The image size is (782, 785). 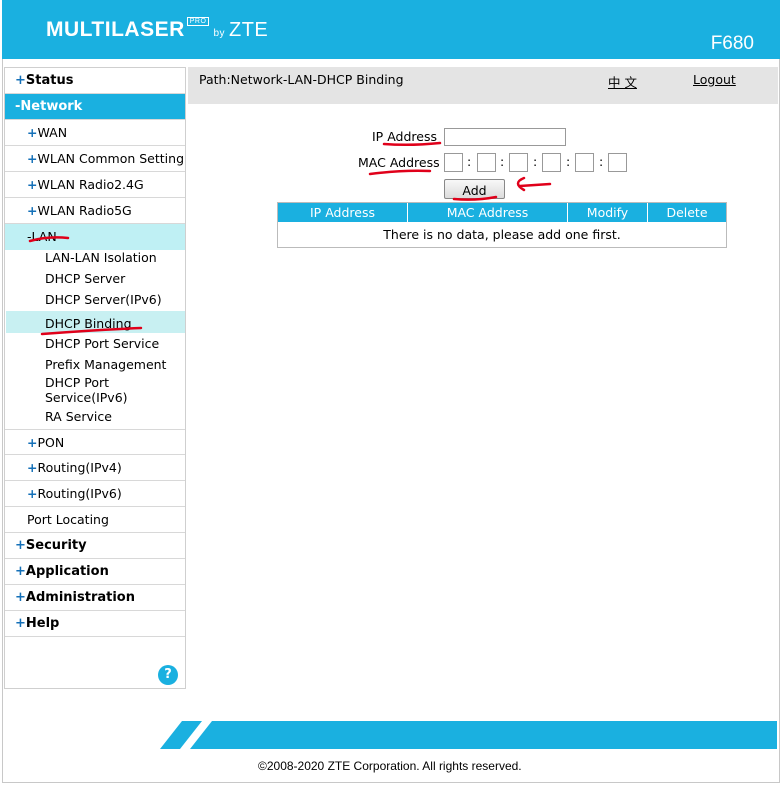 What do you see at coordinates (88, 323) in the screenshot?
I see `sidebar-subitem-dhcp-binding: DHCP Binding` at bounding box center [88, 323].